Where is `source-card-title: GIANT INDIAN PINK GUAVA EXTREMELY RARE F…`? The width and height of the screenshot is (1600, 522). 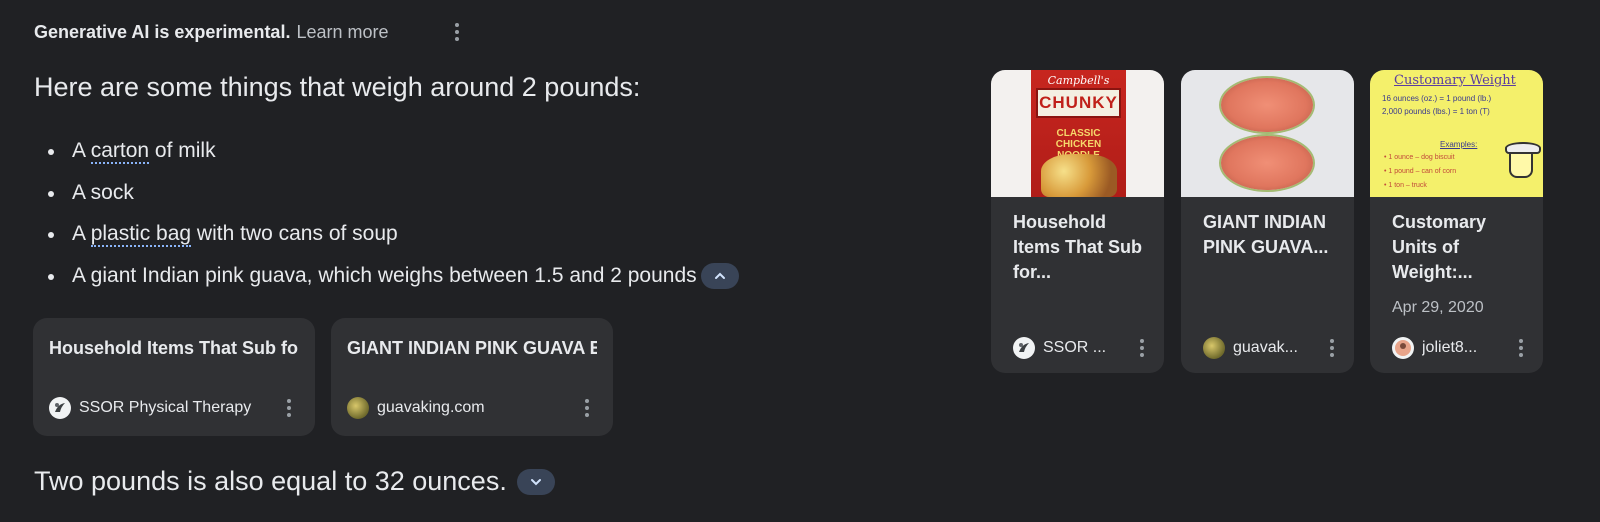 source-card-title: GIANT INDIAN PINK GUAVA EXTREMELY RARE F… is located at coordinates (472, 348).